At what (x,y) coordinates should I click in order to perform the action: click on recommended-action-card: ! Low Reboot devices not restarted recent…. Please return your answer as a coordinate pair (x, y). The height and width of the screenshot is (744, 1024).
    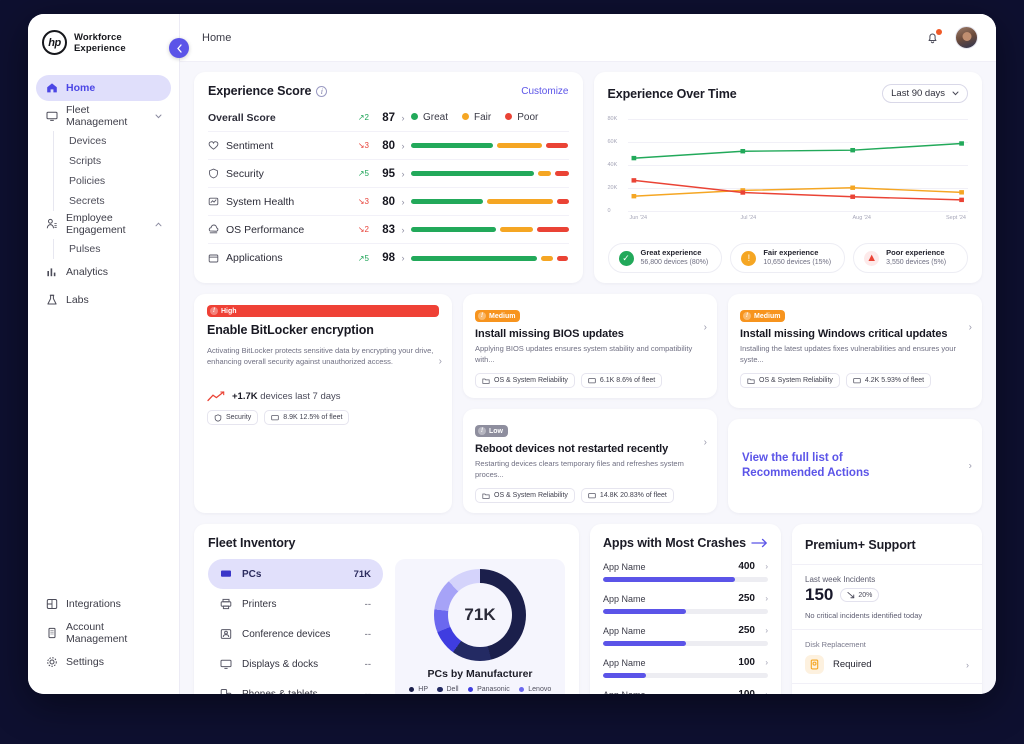
    Looking at the image, I should click on (590, 461).